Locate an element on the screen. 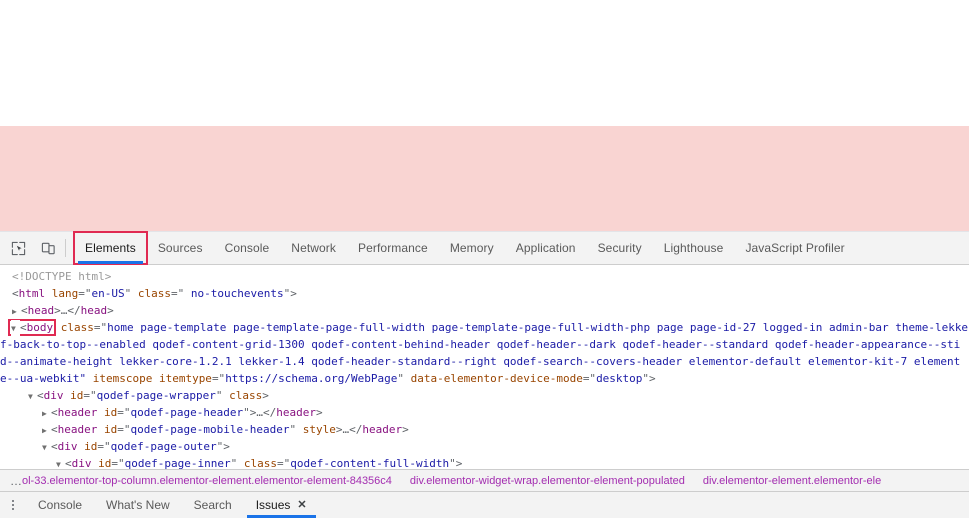 Image resolution: width=969 pixels, height=518 pixels. device-toolbar-icon is located at coordinates (48, 248).